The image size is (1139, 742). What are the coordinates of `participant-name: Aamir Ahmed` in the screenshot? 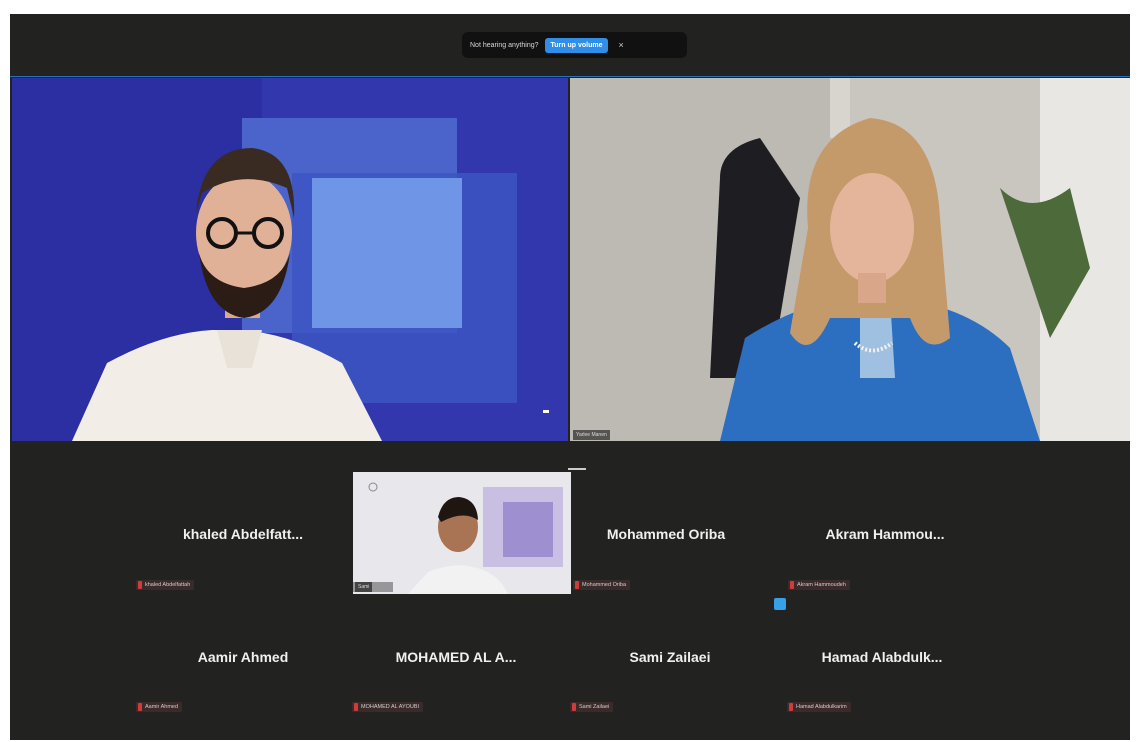 It's located at (243, 657).